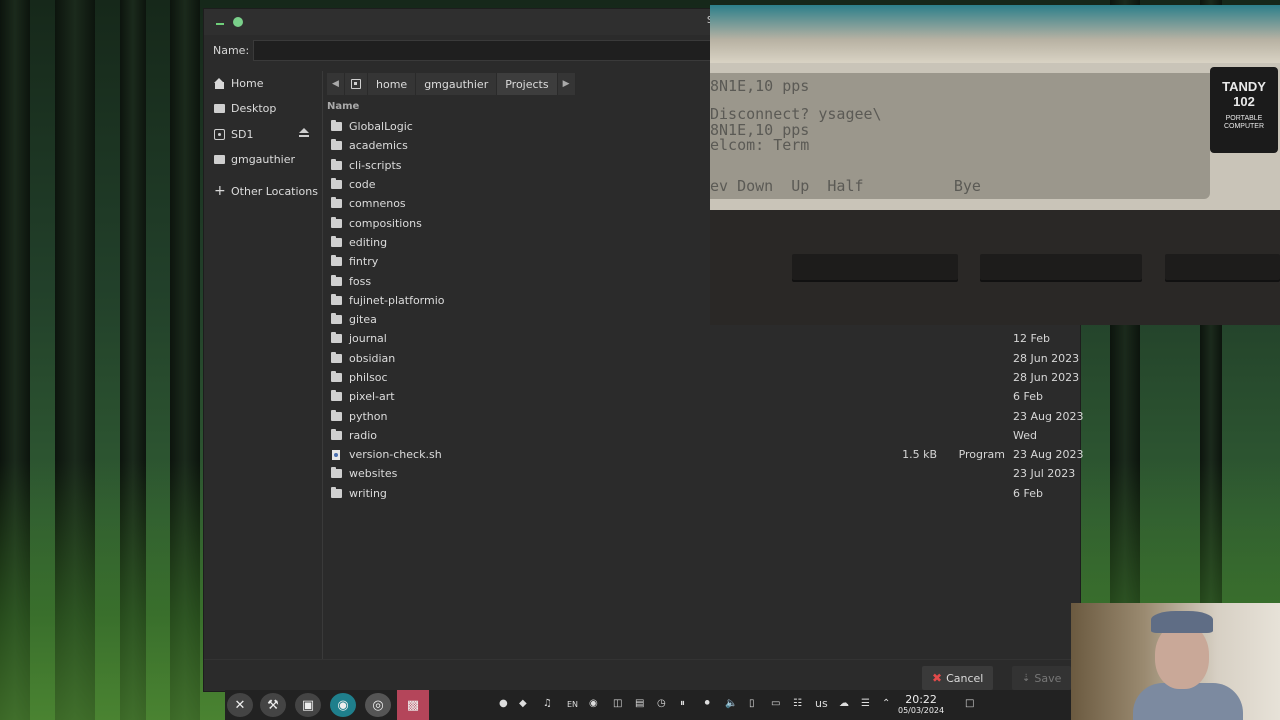  What do you see at coordinates (703, 377) in the screenshot?
I see `file-row: philsoc 28 Jun 2023` at bounding box center [703, 377].